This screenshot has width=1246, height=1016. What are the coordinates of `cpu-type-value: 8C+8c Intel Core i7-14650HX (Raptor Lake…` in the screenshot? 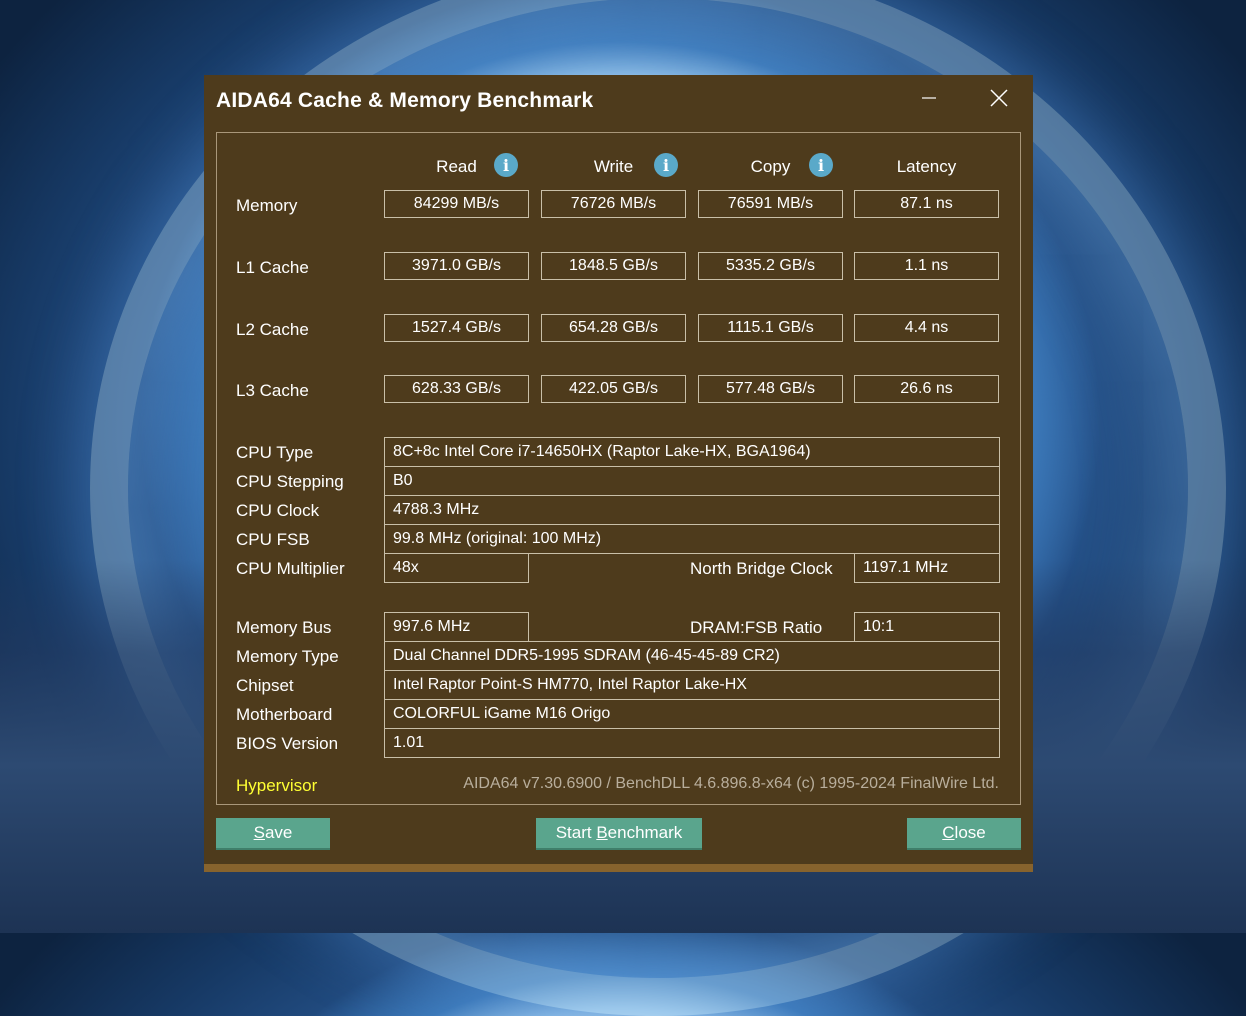 It's located at (692, 452).